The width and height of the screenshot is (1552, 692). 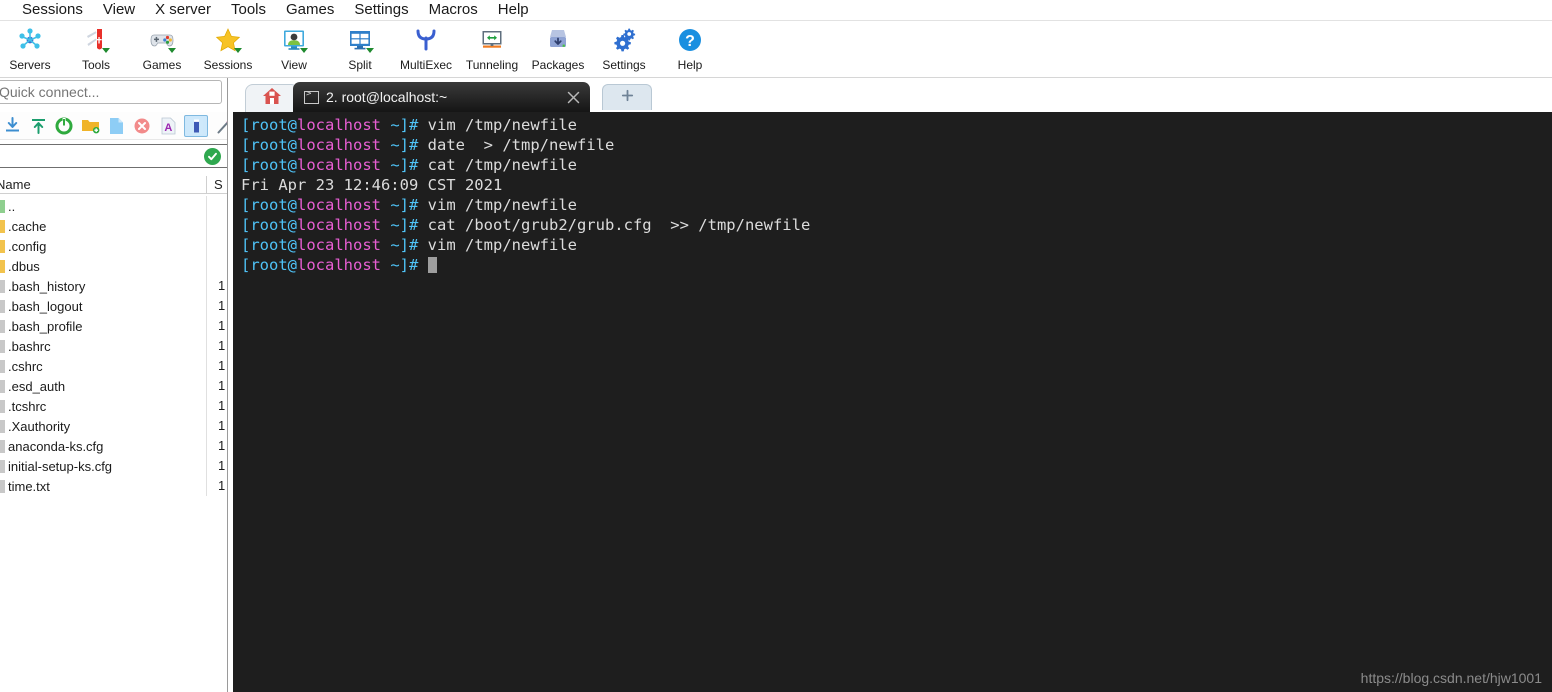 What do you see at coordinates (113, 446) in the screenshot?
I see `file-list-item: anaconda-ks.cfg 1` at bounding box center [113, 446].